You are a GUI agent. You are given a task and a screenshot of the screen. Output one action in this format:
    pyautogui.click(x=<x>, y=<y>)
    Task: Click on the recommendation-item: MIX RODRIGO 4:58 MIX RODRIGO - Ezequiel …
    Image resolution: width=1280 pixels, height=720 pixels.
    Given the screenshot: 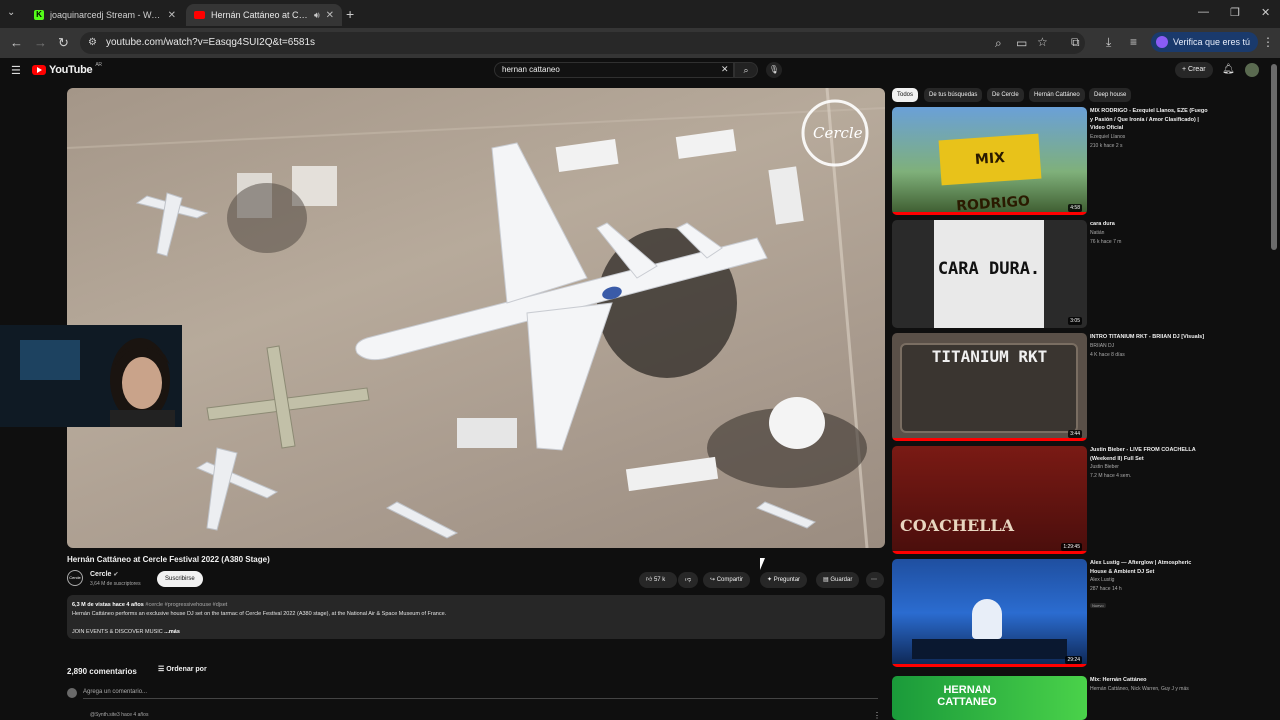 What is the action you would take?
    pyautogui.click(x=1057, y=161)
    